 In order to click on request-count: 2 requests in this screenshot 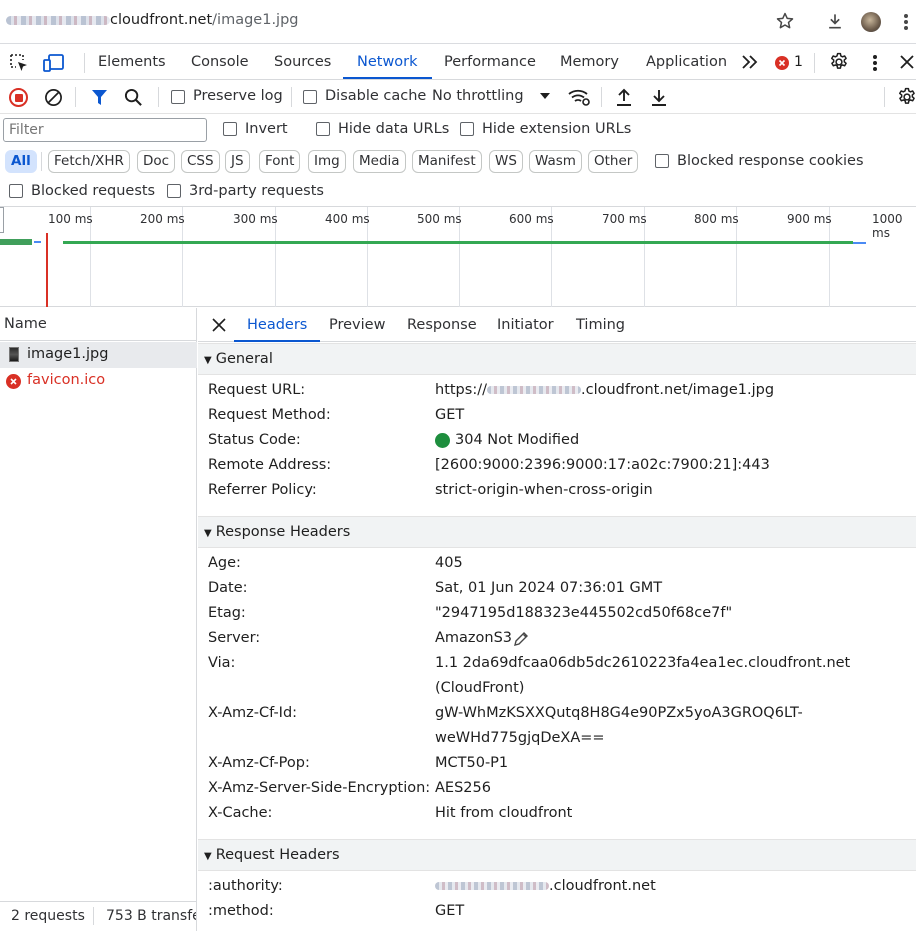, I will do `click(48, 916)`.